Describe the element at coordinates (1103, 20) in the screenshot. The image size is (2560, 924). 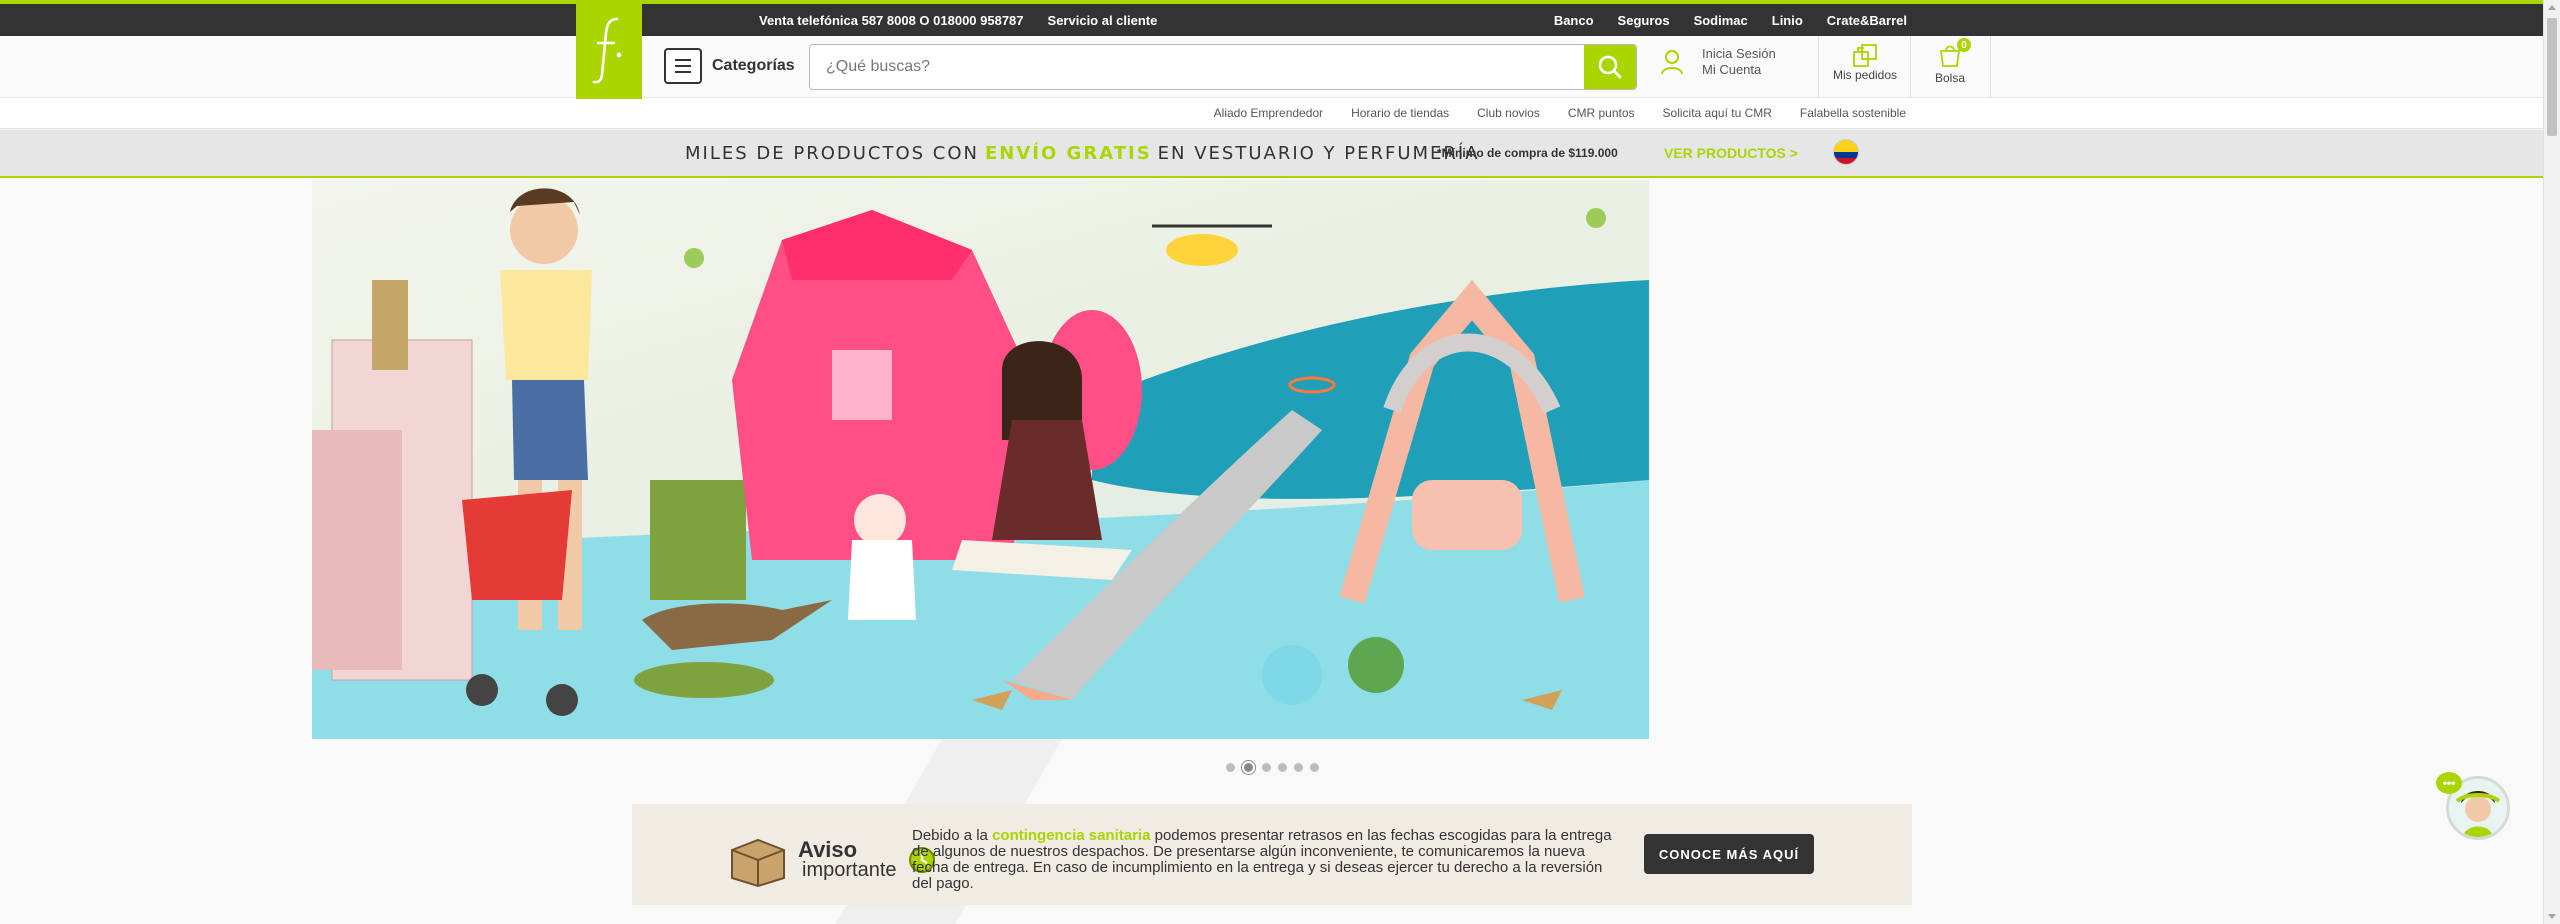
I see `customer-service-link: Servicio al cliente` at that location.